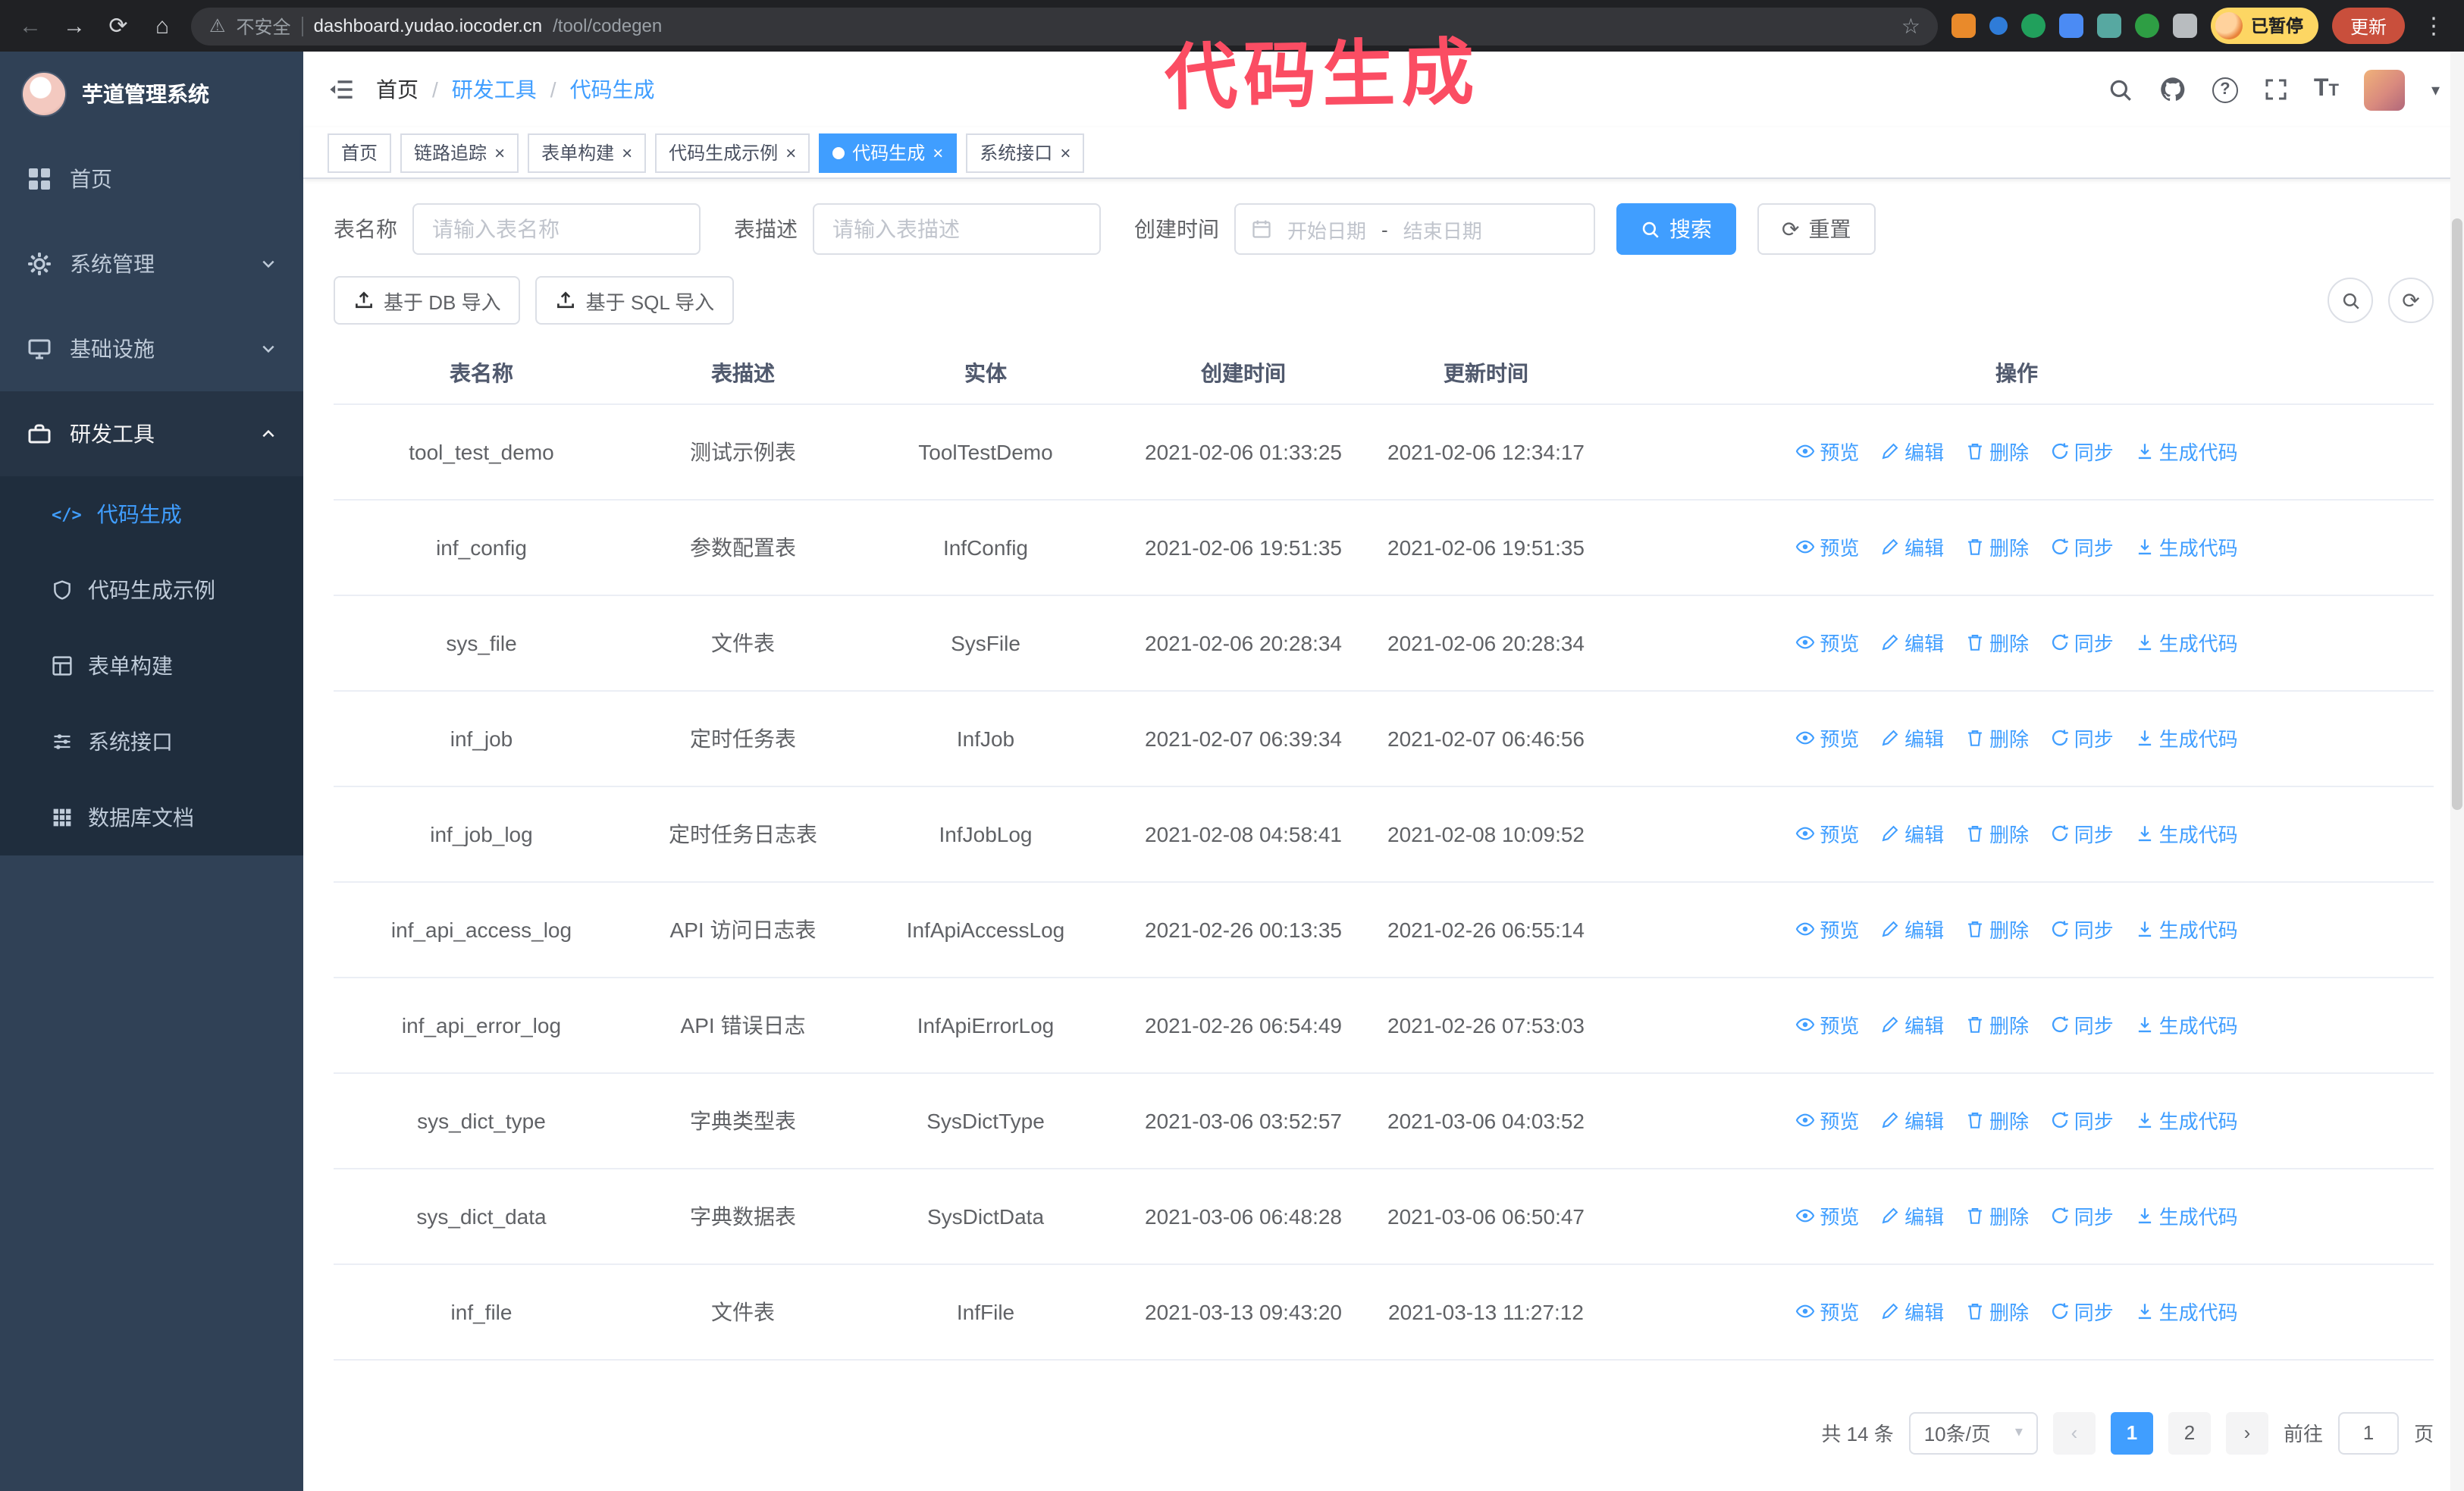 Image resolution: width=2464 pixels, height=1491 pixels. Describe the element at coordinates (2247, 1432) in the screenshot. I see `next-page-button: ›` at that location.